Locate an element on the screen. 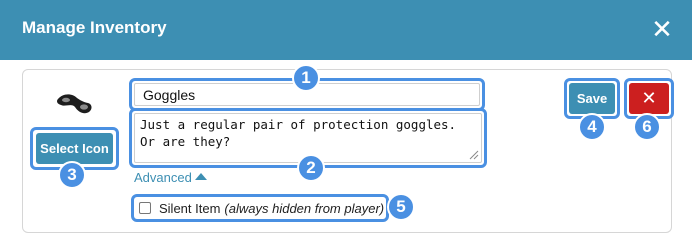 This screenshot has height=243, width=692. x-icon: ✕ is located at coordinates (649, 98).